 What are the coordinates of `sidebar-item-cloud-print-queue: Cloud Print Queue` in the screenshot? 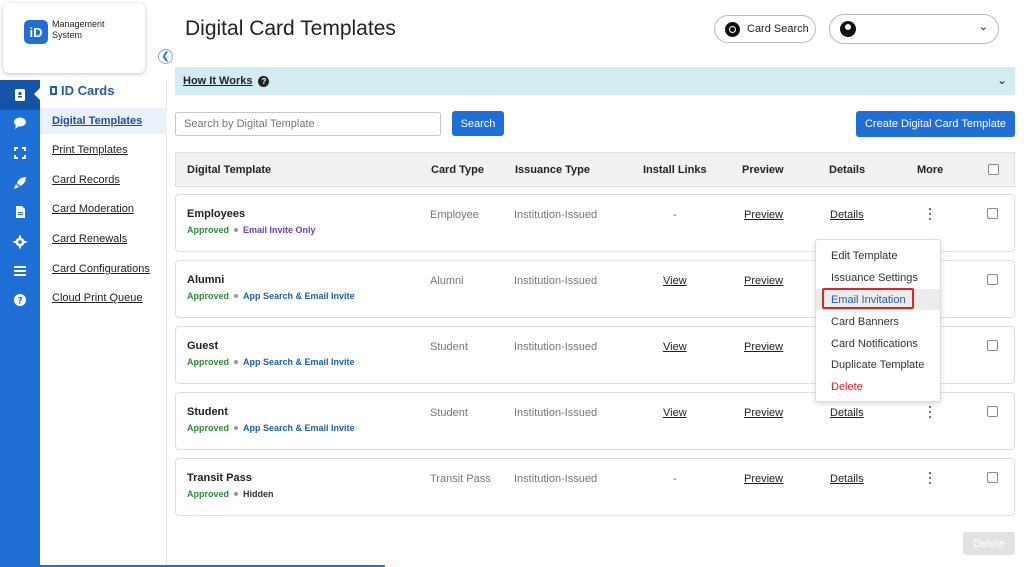 It's located at (103, 298).